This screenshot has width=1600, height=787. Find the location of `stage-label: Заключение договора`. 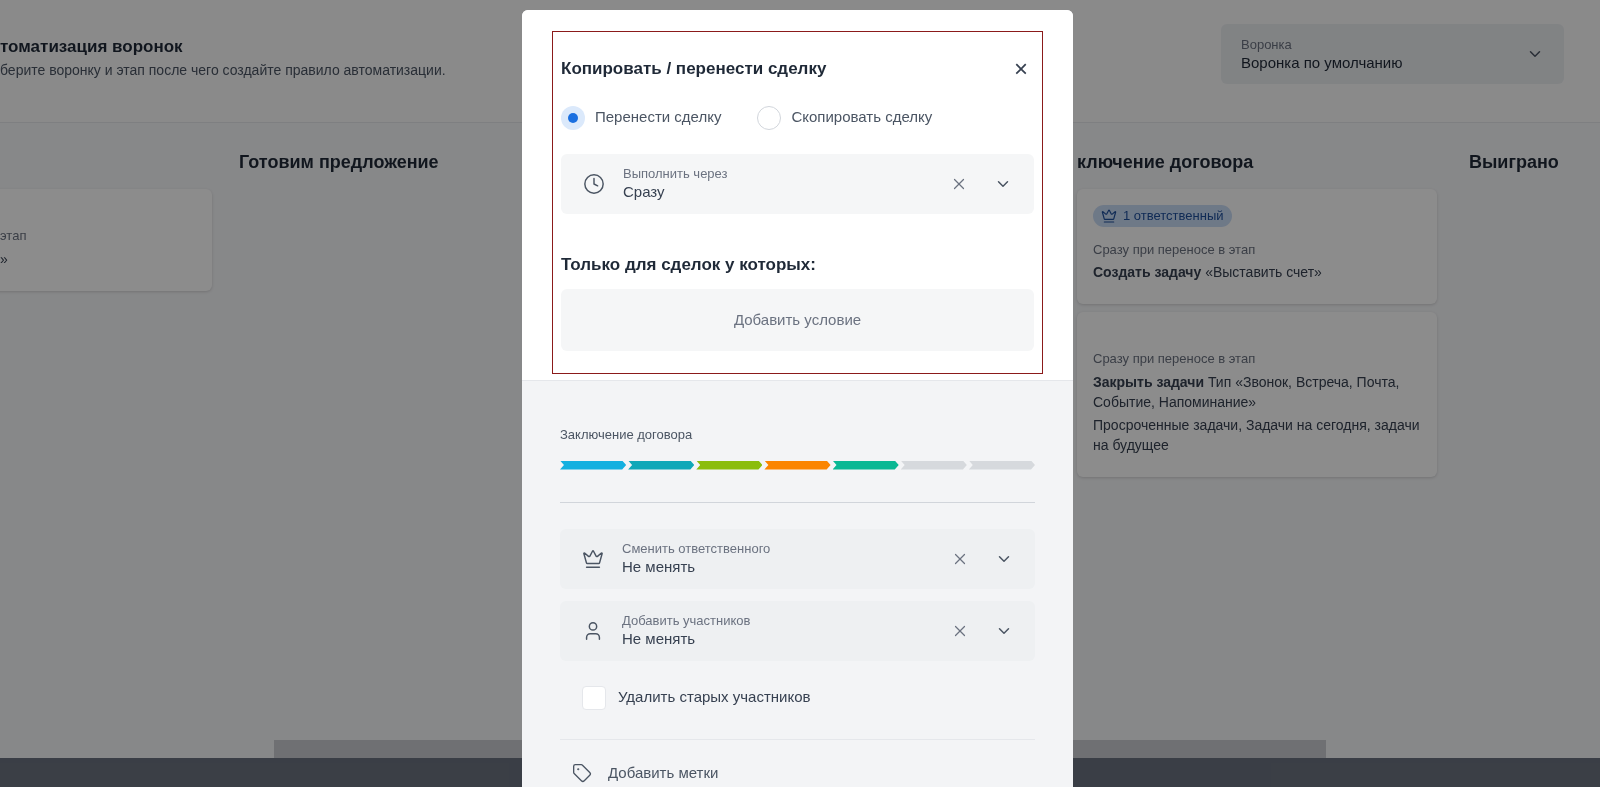

stage-label: Заключение договора is located at coordinates (627, 435).